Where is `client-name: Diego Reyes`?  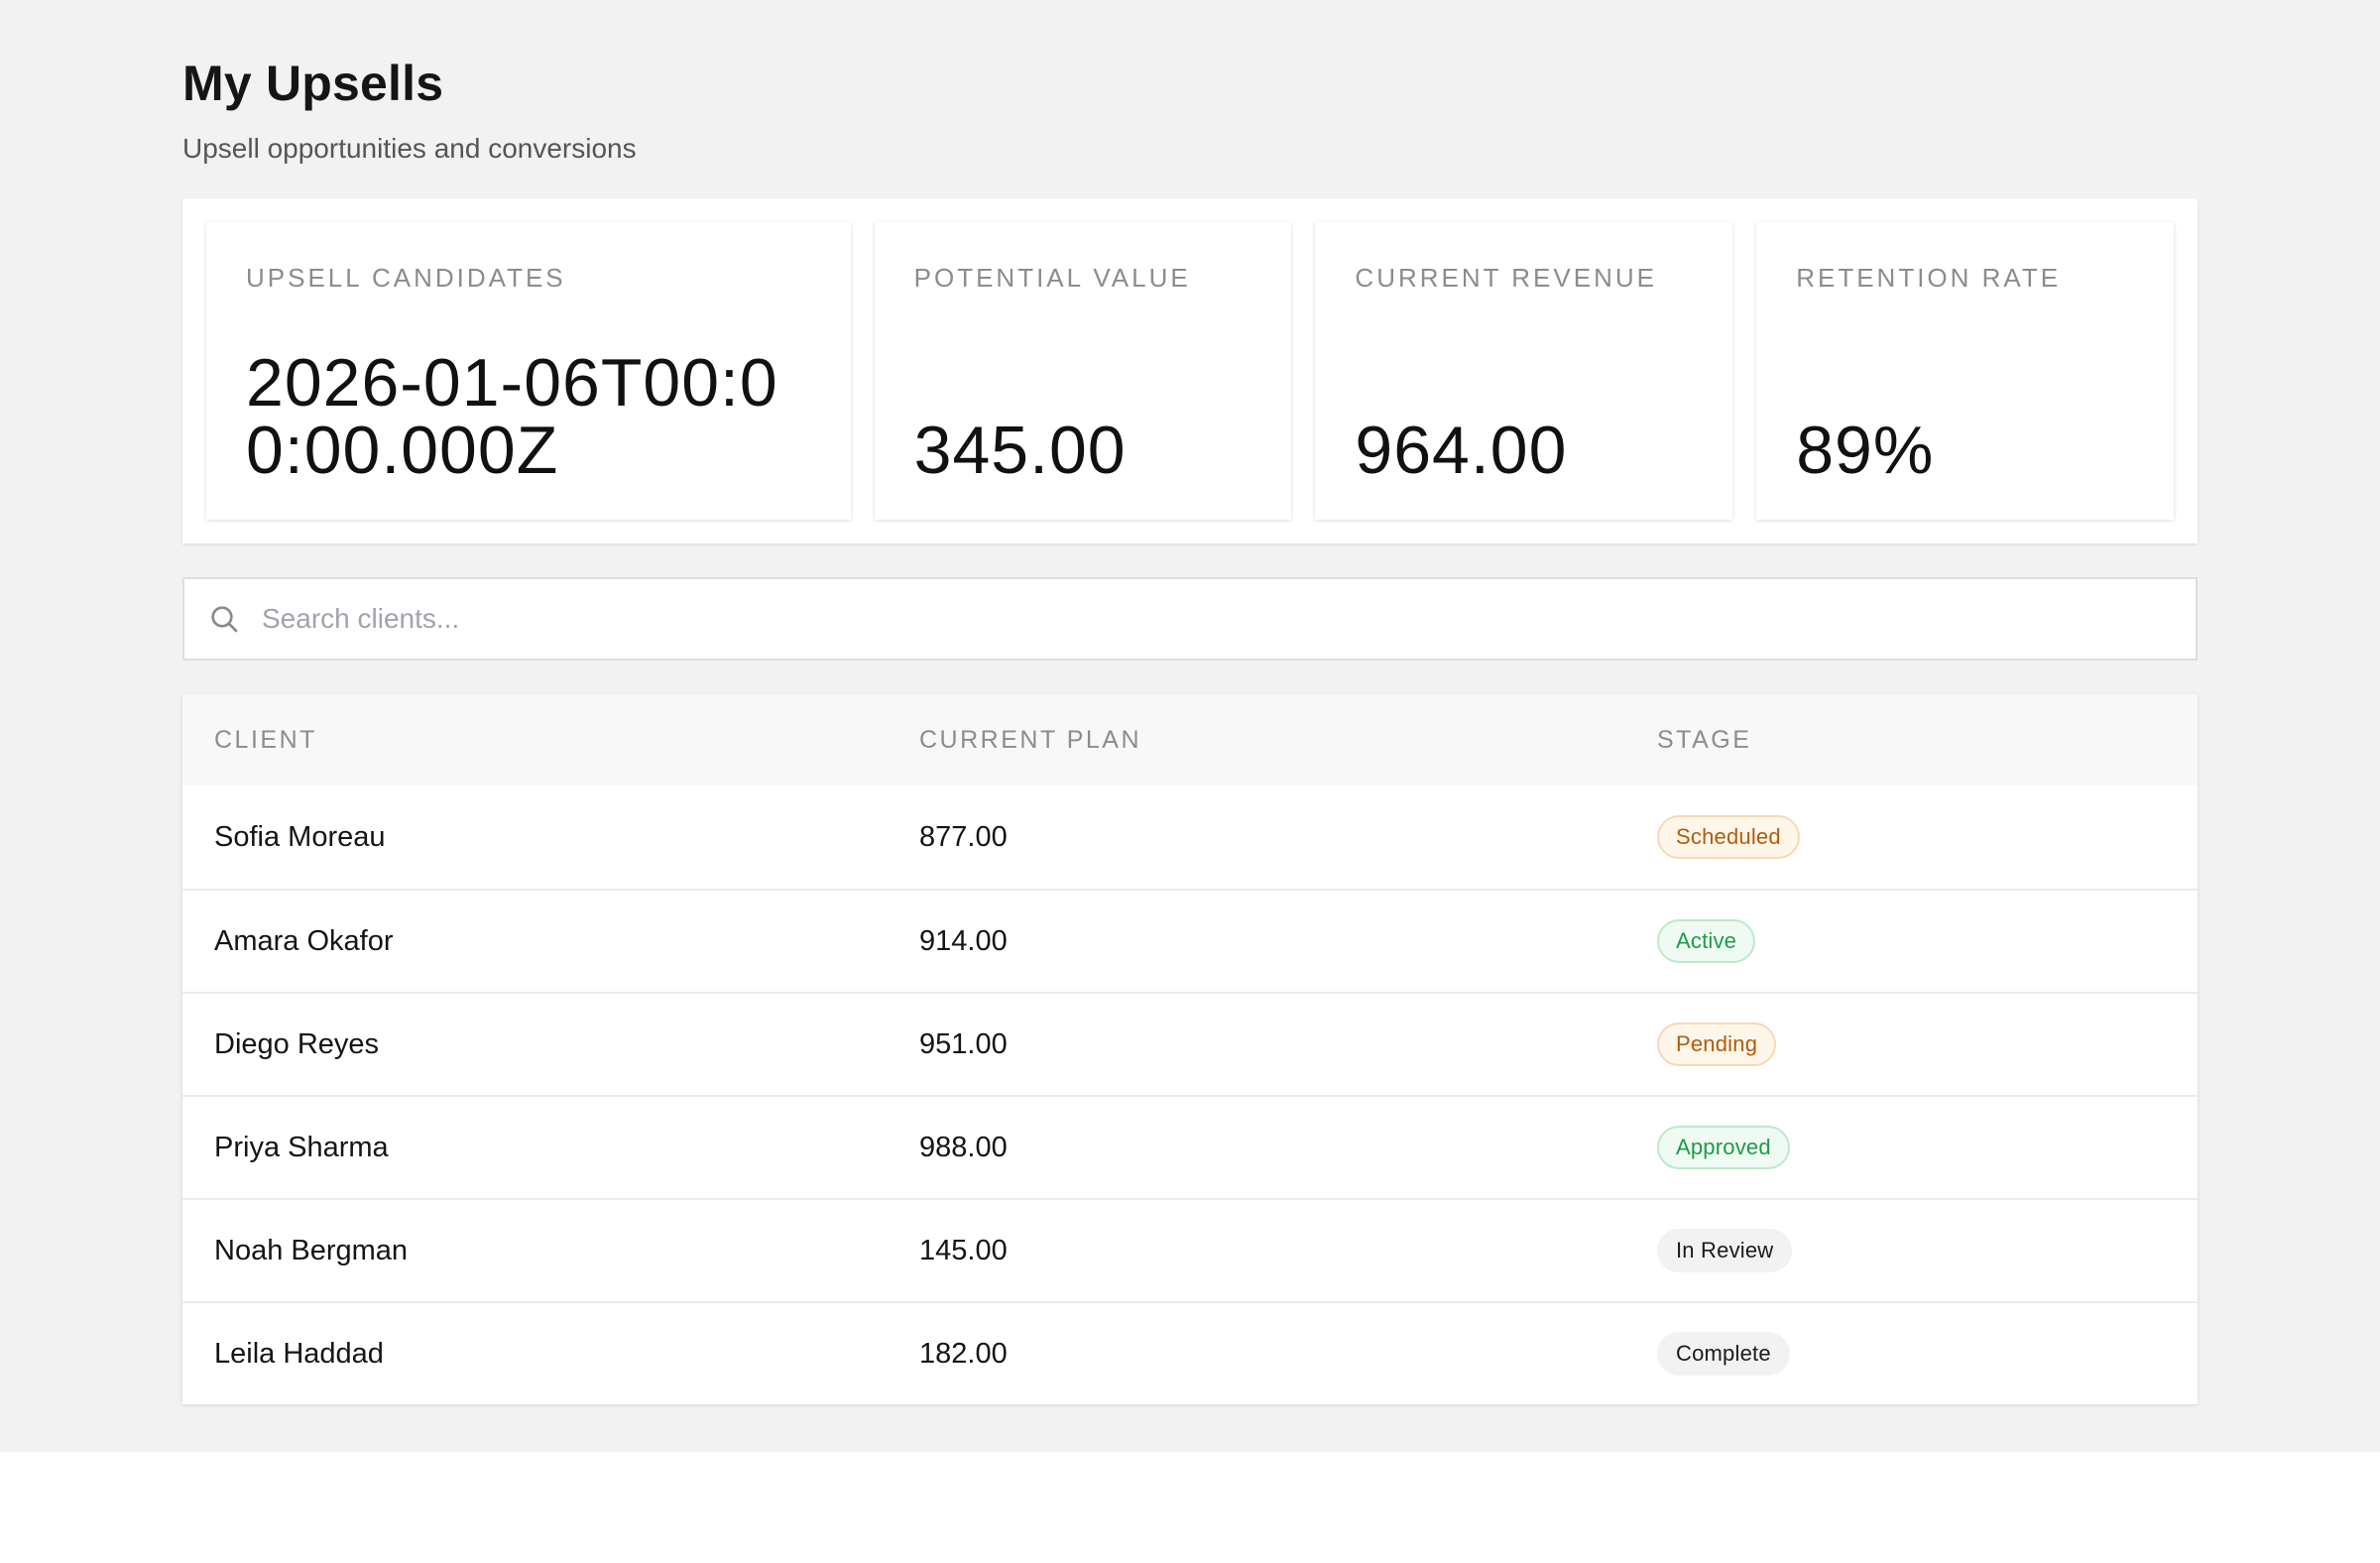
client-name: Diego Reyes is located at coordinates (297, 1043).